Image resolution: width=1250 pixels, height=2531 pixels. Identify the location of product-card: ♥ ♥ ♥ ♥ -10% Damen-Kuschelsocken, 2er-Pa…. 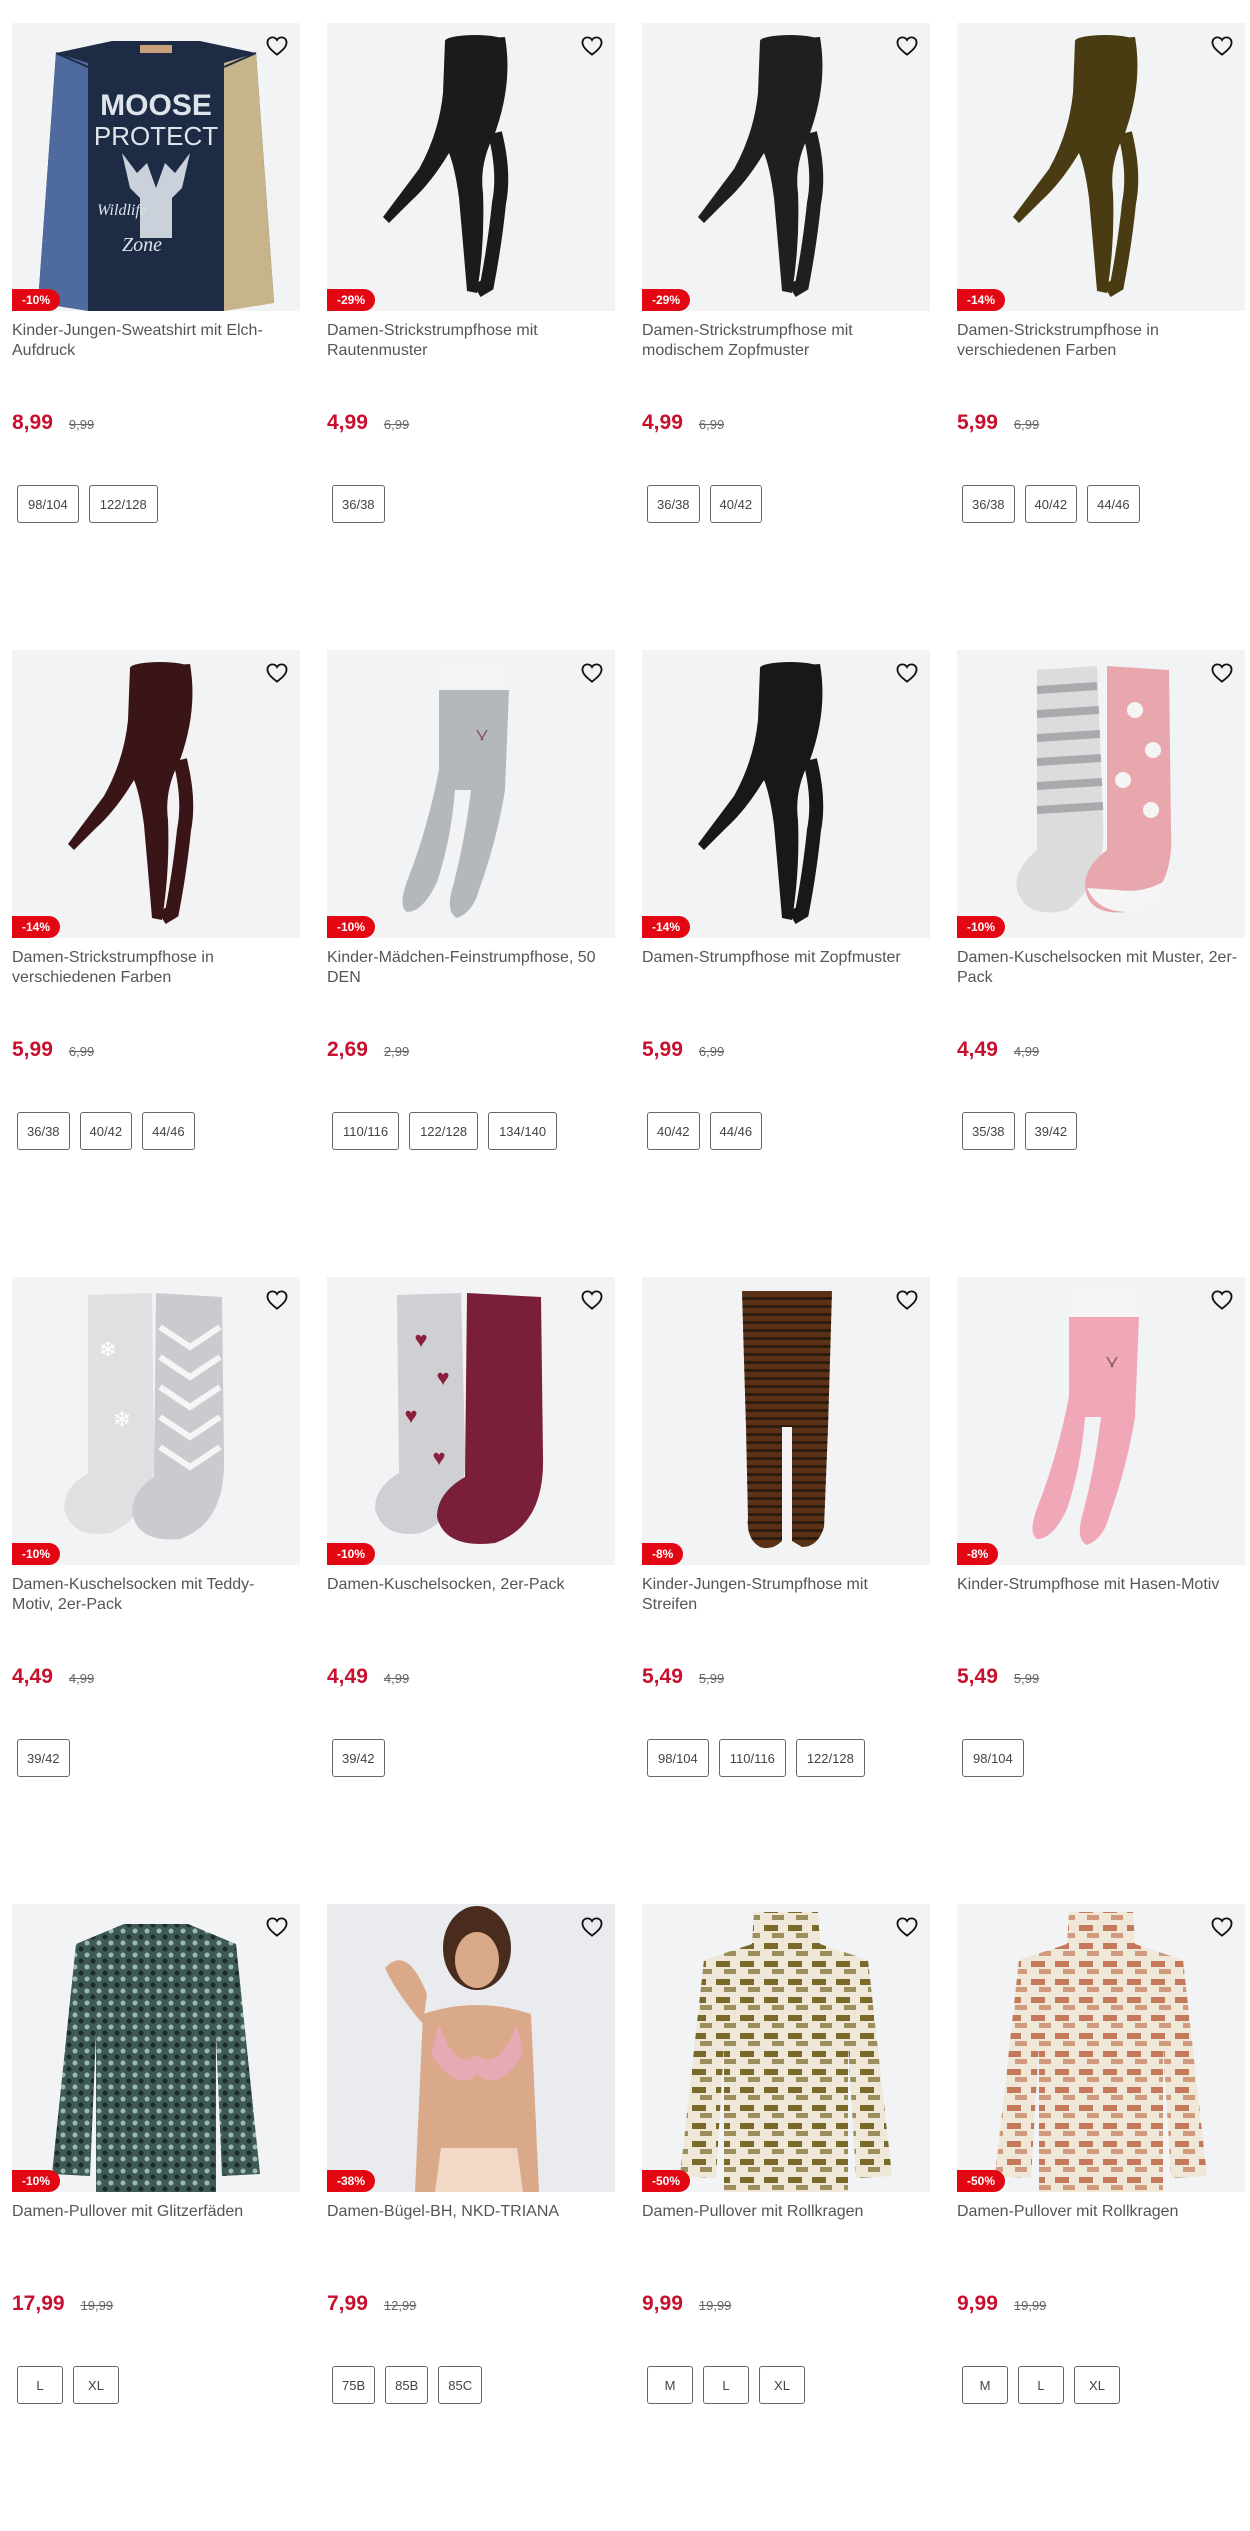
(471, 1590).